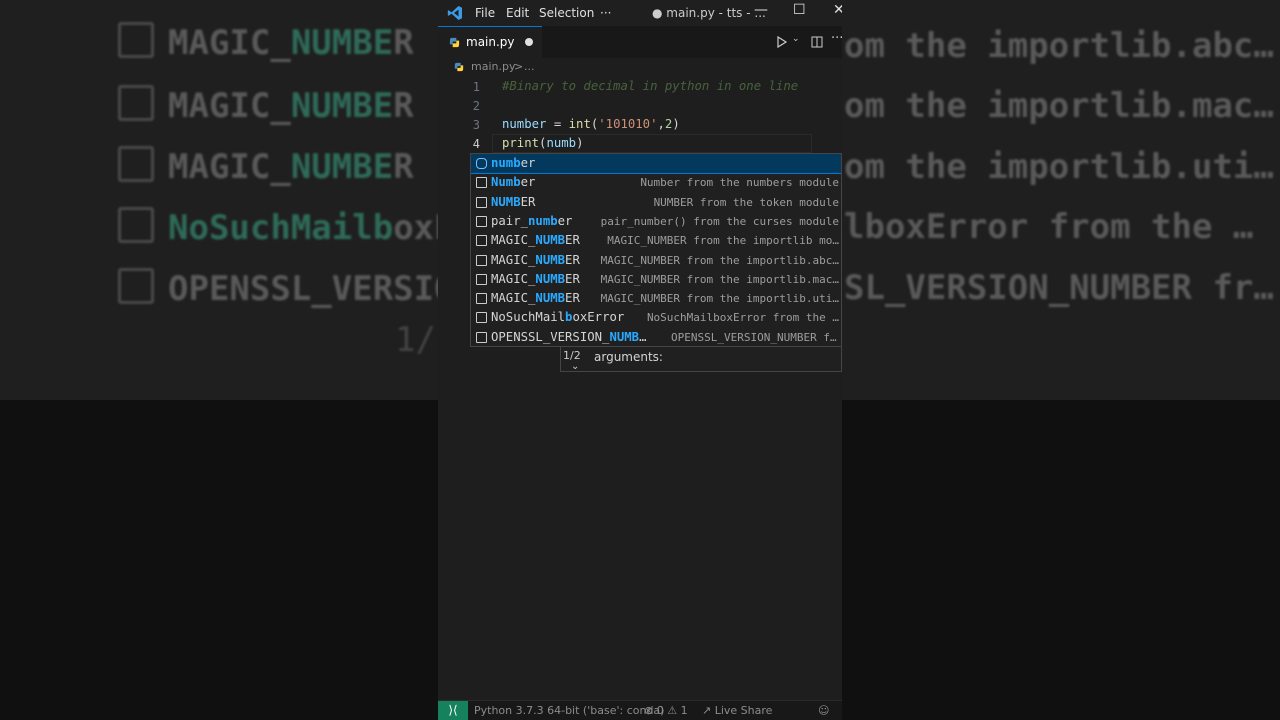  Describe the element at coordinates (476, 87) in the screenshot. I see `line-number: 1` at that location.